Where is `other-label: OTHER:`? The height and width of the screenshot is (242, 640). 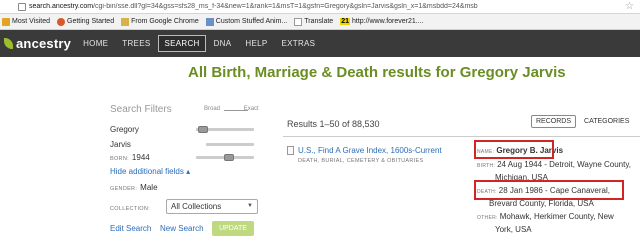 other-label: OTHER: is located at coordinates (487, 218).